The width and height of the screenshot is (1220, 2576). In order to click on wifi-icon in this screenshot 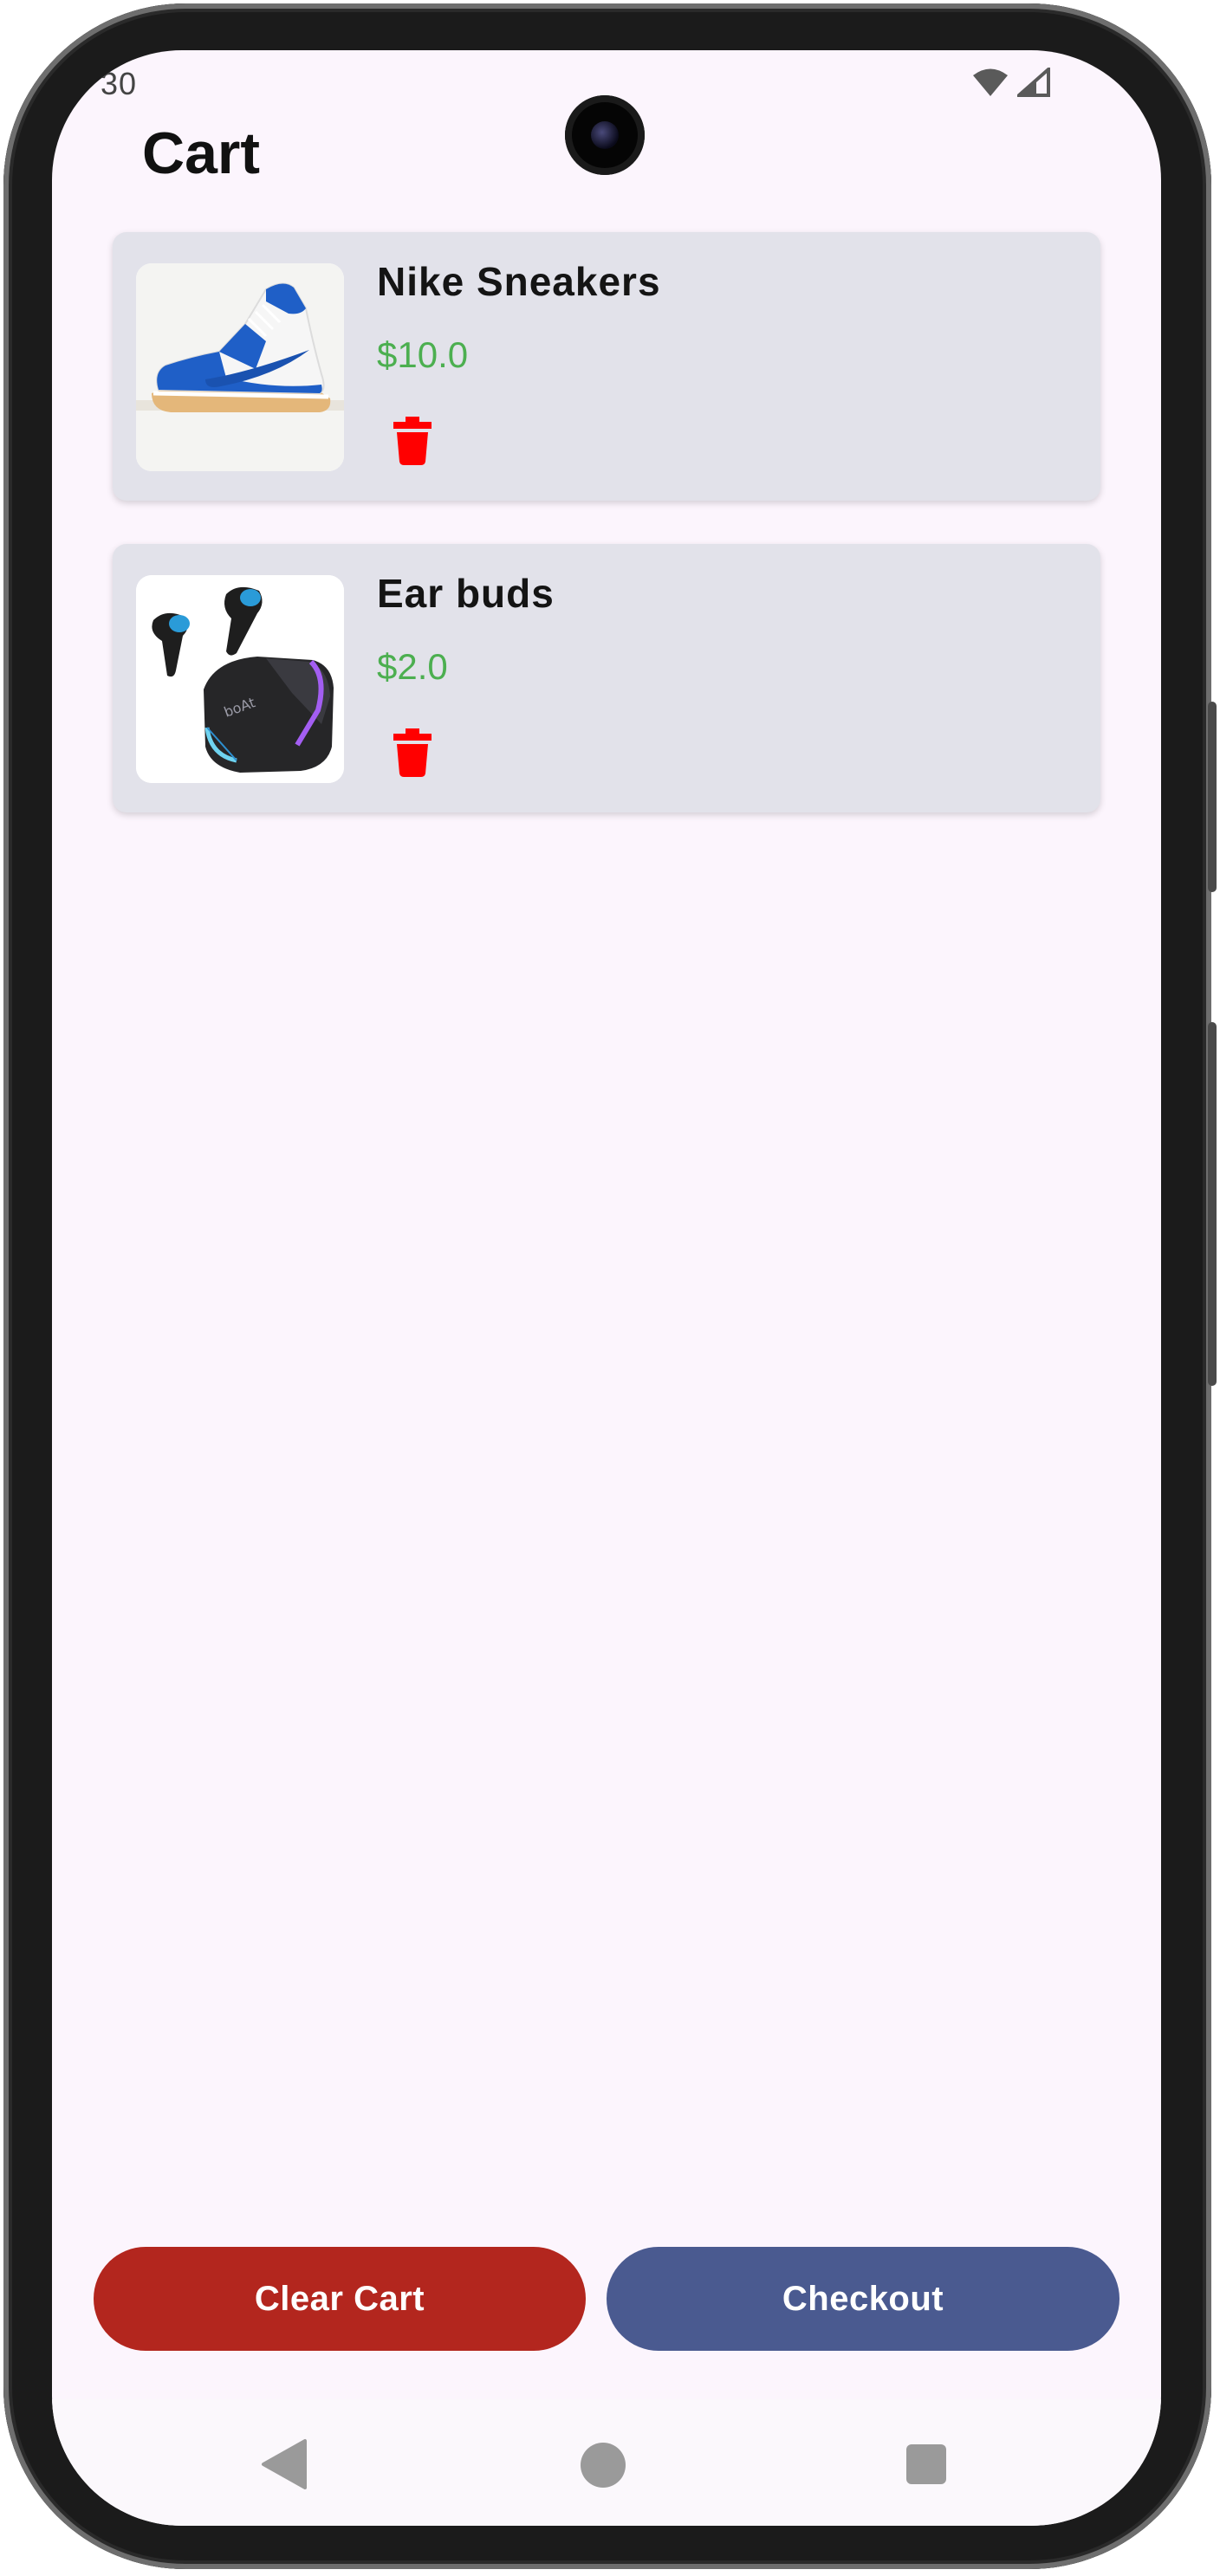, I will do `click(991, 82)`.